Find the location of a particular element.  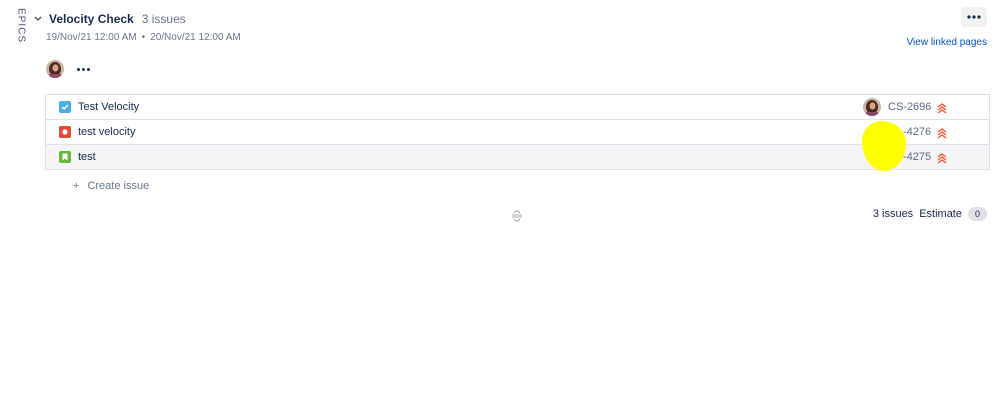

create-issue-button: + Create issue is located at coordinates (111, 186).